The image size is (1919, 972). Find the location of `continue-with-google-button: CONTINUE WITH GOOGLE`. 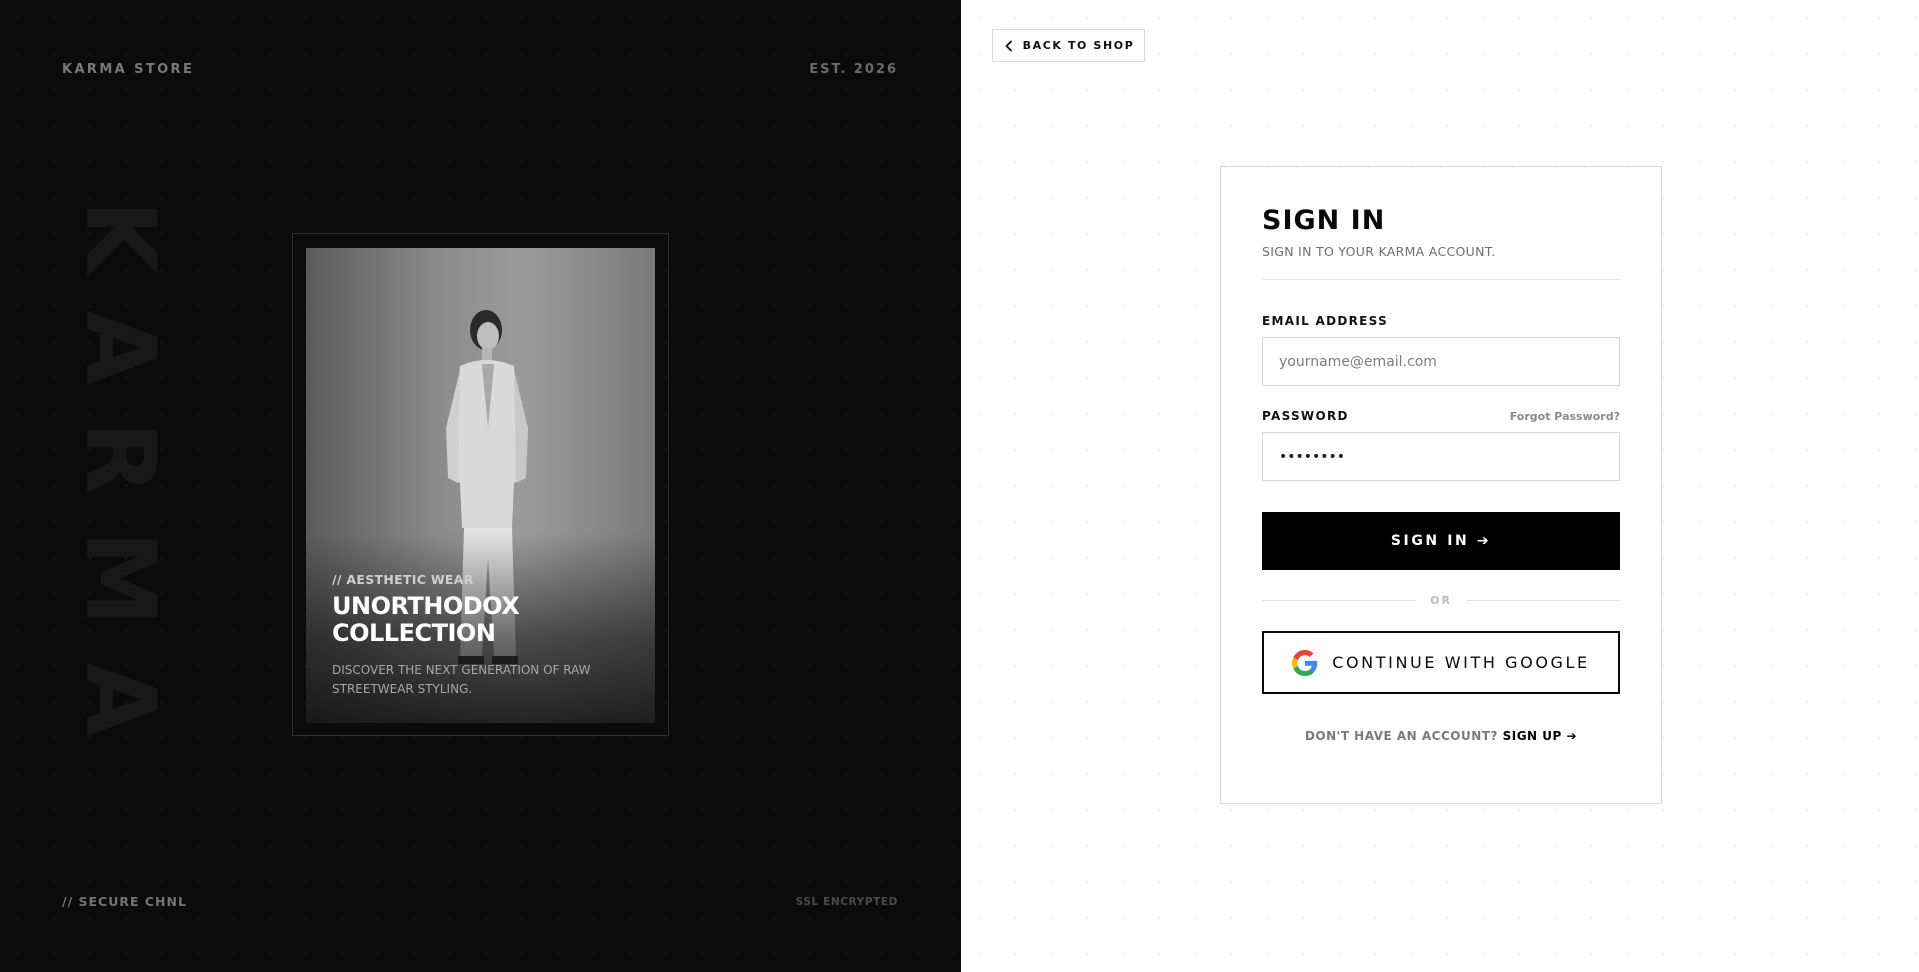

continue-with-google-button: CONTINUE WITH GOOGLE is located at coordinates (1441, 662).